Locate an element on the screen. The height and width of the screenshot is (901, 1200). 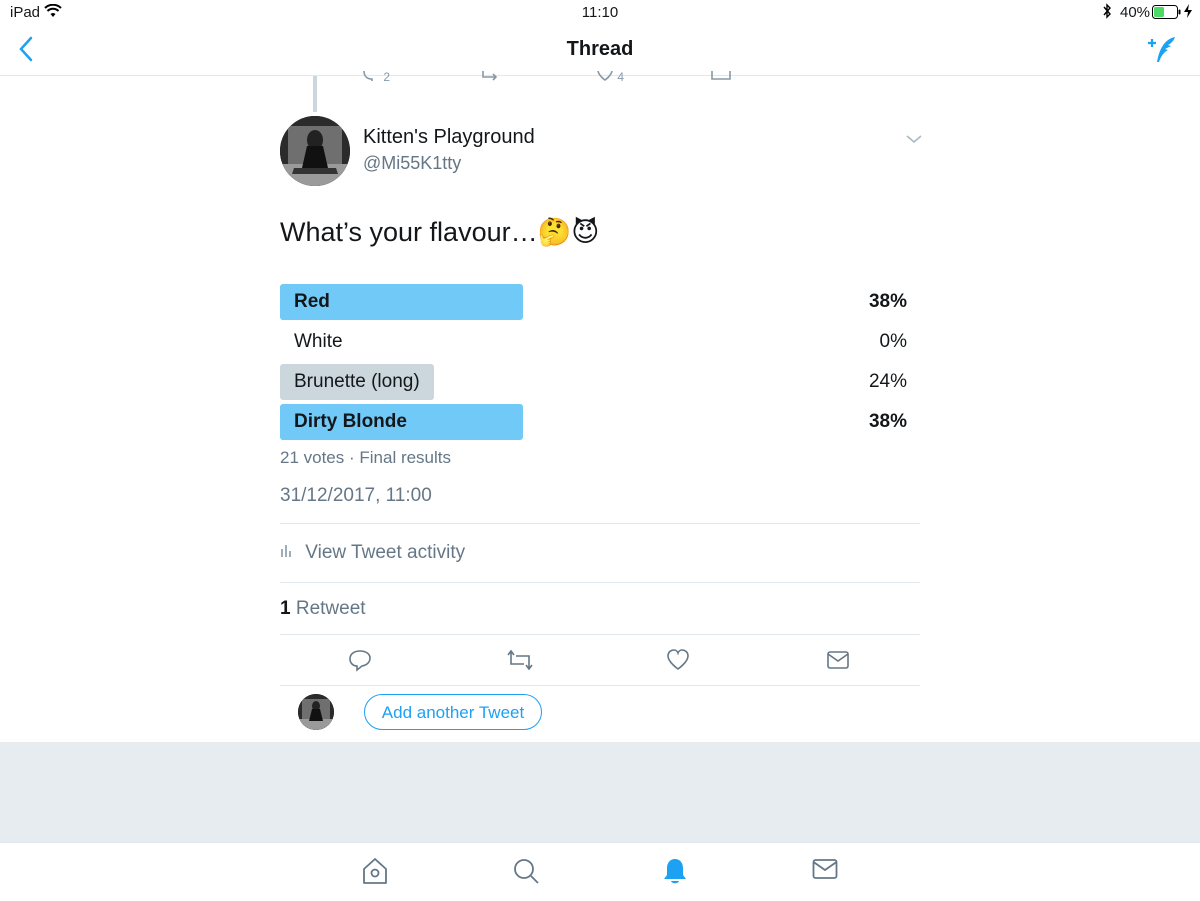
poll-option: Brunette (long) 24% is located at coordinates (593, 382).